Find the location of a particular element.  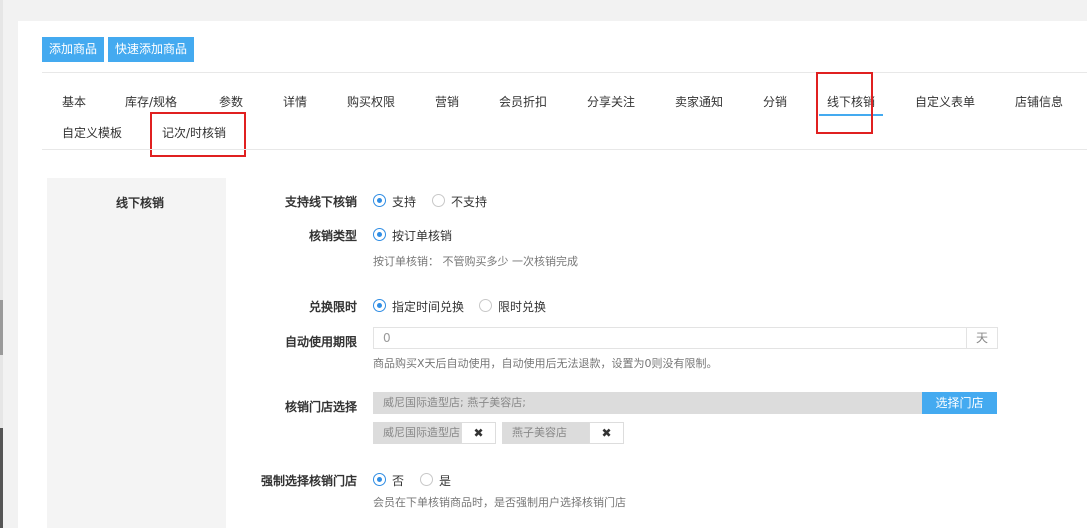

tabs-bottom-divider is located at coordinates (564, 149).